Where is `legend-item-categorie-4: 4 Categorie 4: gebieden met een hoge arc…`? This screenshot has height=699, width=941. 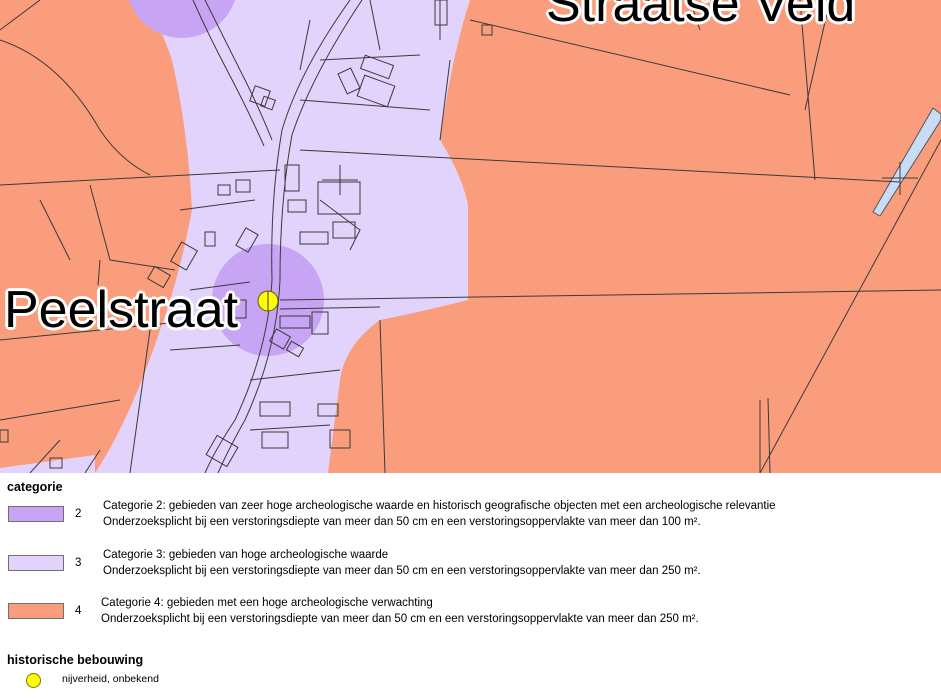 legend-item-categorie-4: 4 Categorie 4: gebieden met een hoge arc… is located at coordinates (470, 614).